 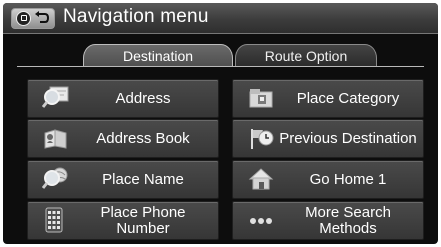 What do you see at coordinates (143, 179) in the screenshot?
I see `place-name-label: Place Name` at bounding box center [143, 179].